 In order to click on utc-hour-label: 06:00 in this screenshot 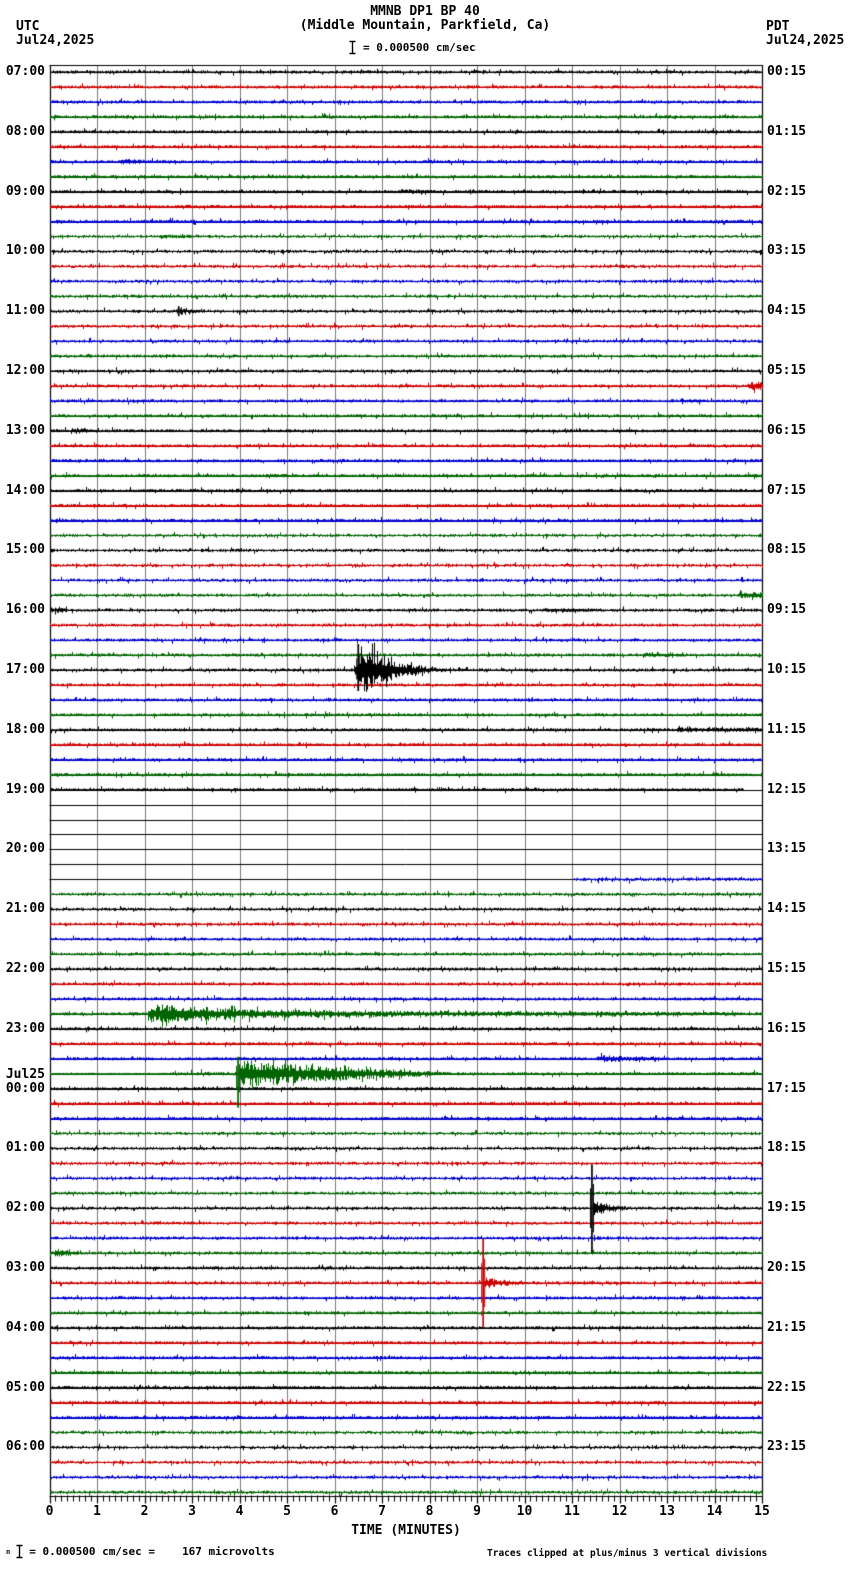, I will do `click(25, 1447)`.